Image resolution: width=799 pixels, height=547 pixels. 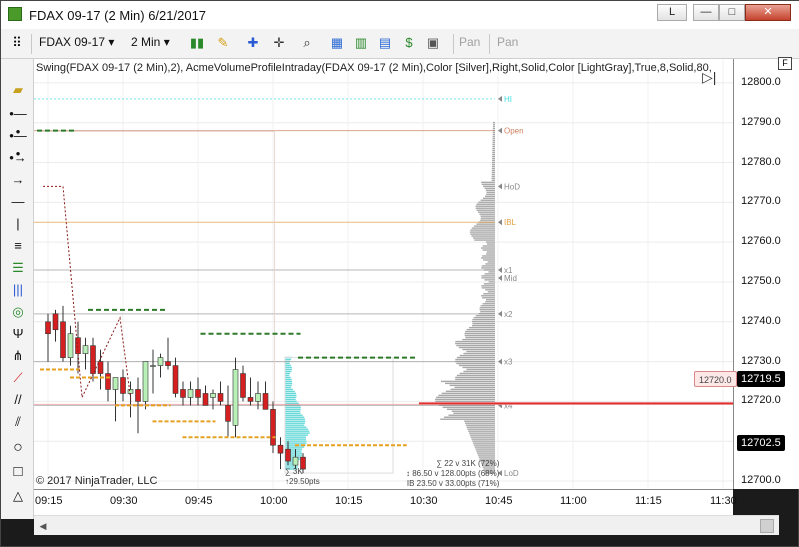 What do you see at coordinates (17, 43) in the screenshot?
I see `chart-menu-icon: ⠿` at bounding box center [17, 43].